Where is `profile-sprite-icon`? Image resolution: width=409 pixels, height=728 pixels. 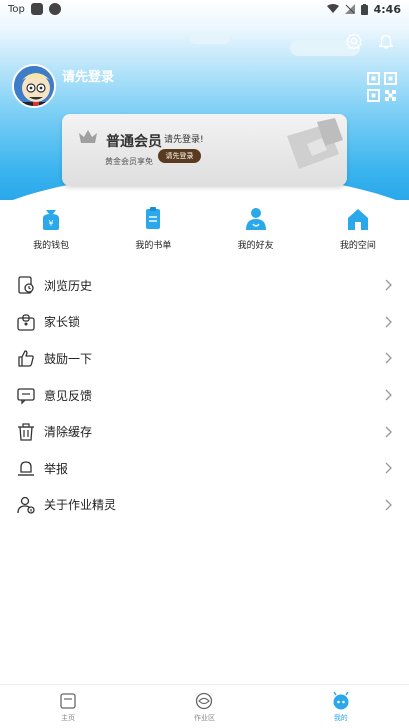
profile-sprite-icon is located at coordinates (341, 700).